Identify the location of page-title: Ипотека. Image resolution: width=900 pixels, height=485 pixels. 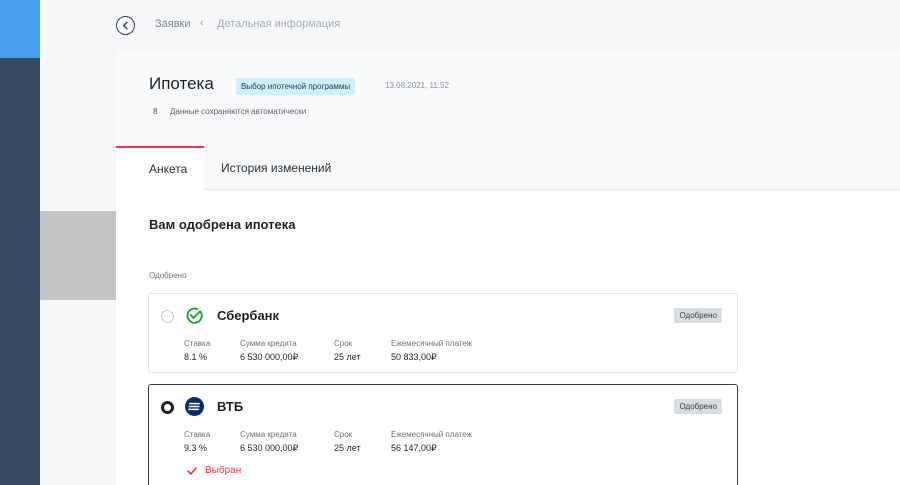
(181, 83).